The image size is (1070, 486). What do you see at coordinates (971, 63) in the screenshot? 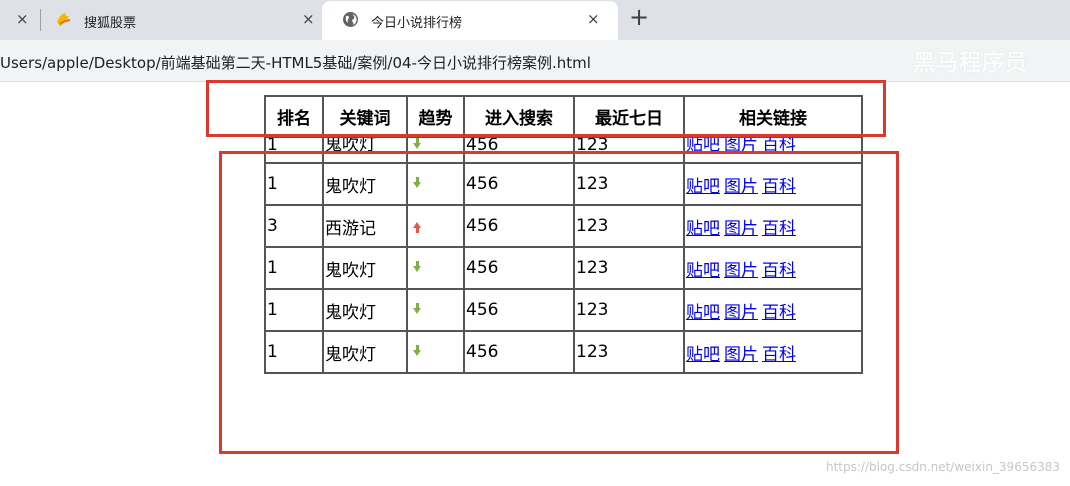
I see `brand-watermark: 黑马程序员` at bounding box center [971, 63].